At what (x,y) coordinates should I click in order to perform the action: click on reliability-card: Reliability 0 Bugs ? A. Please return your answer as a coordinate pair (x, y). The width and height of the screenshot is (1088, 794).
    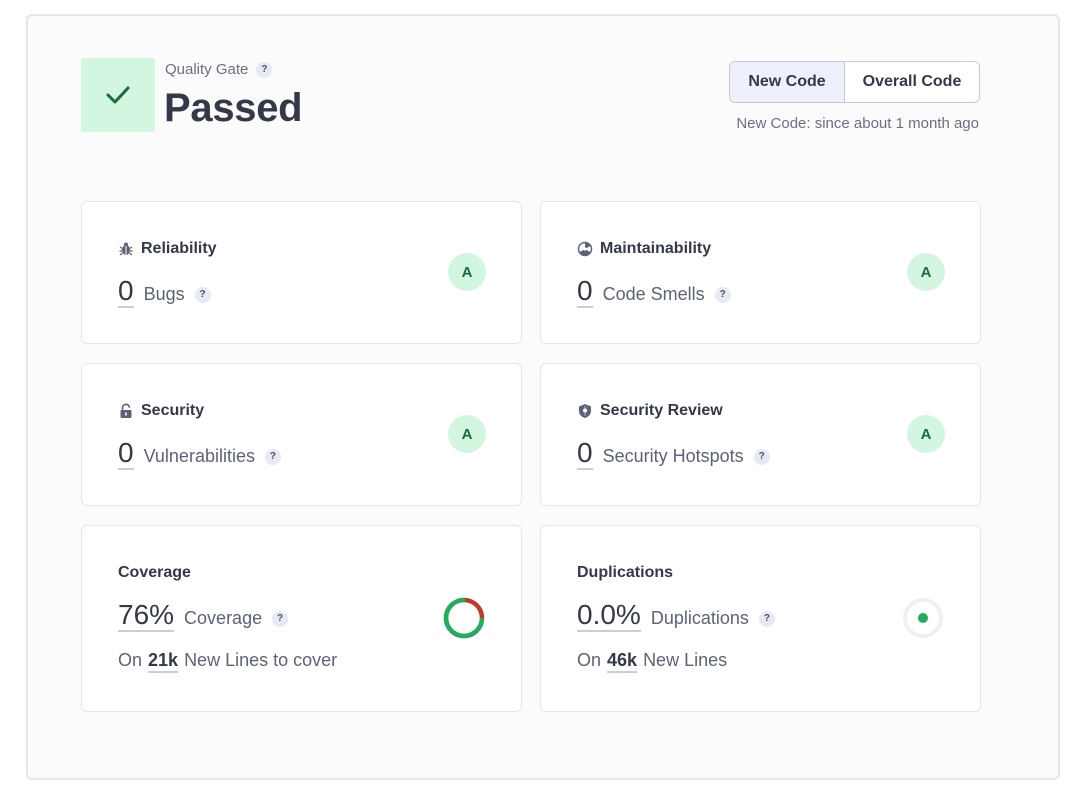
    Looking at the image, I should click on (301, 272).